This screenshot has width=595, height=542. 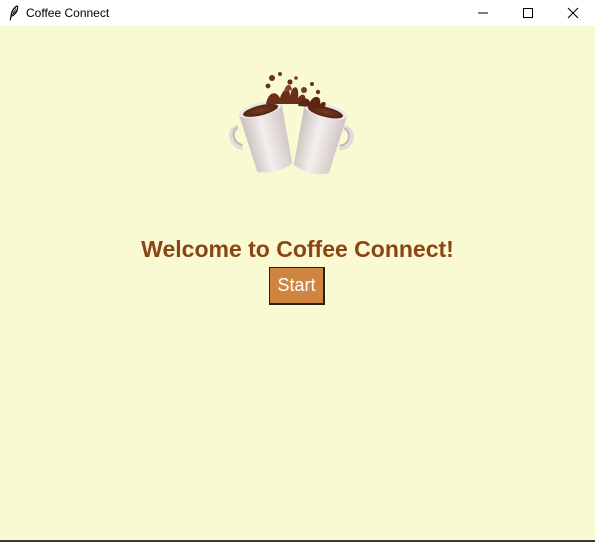 I want to click on minimize-icon, so click(x=482, y=13).